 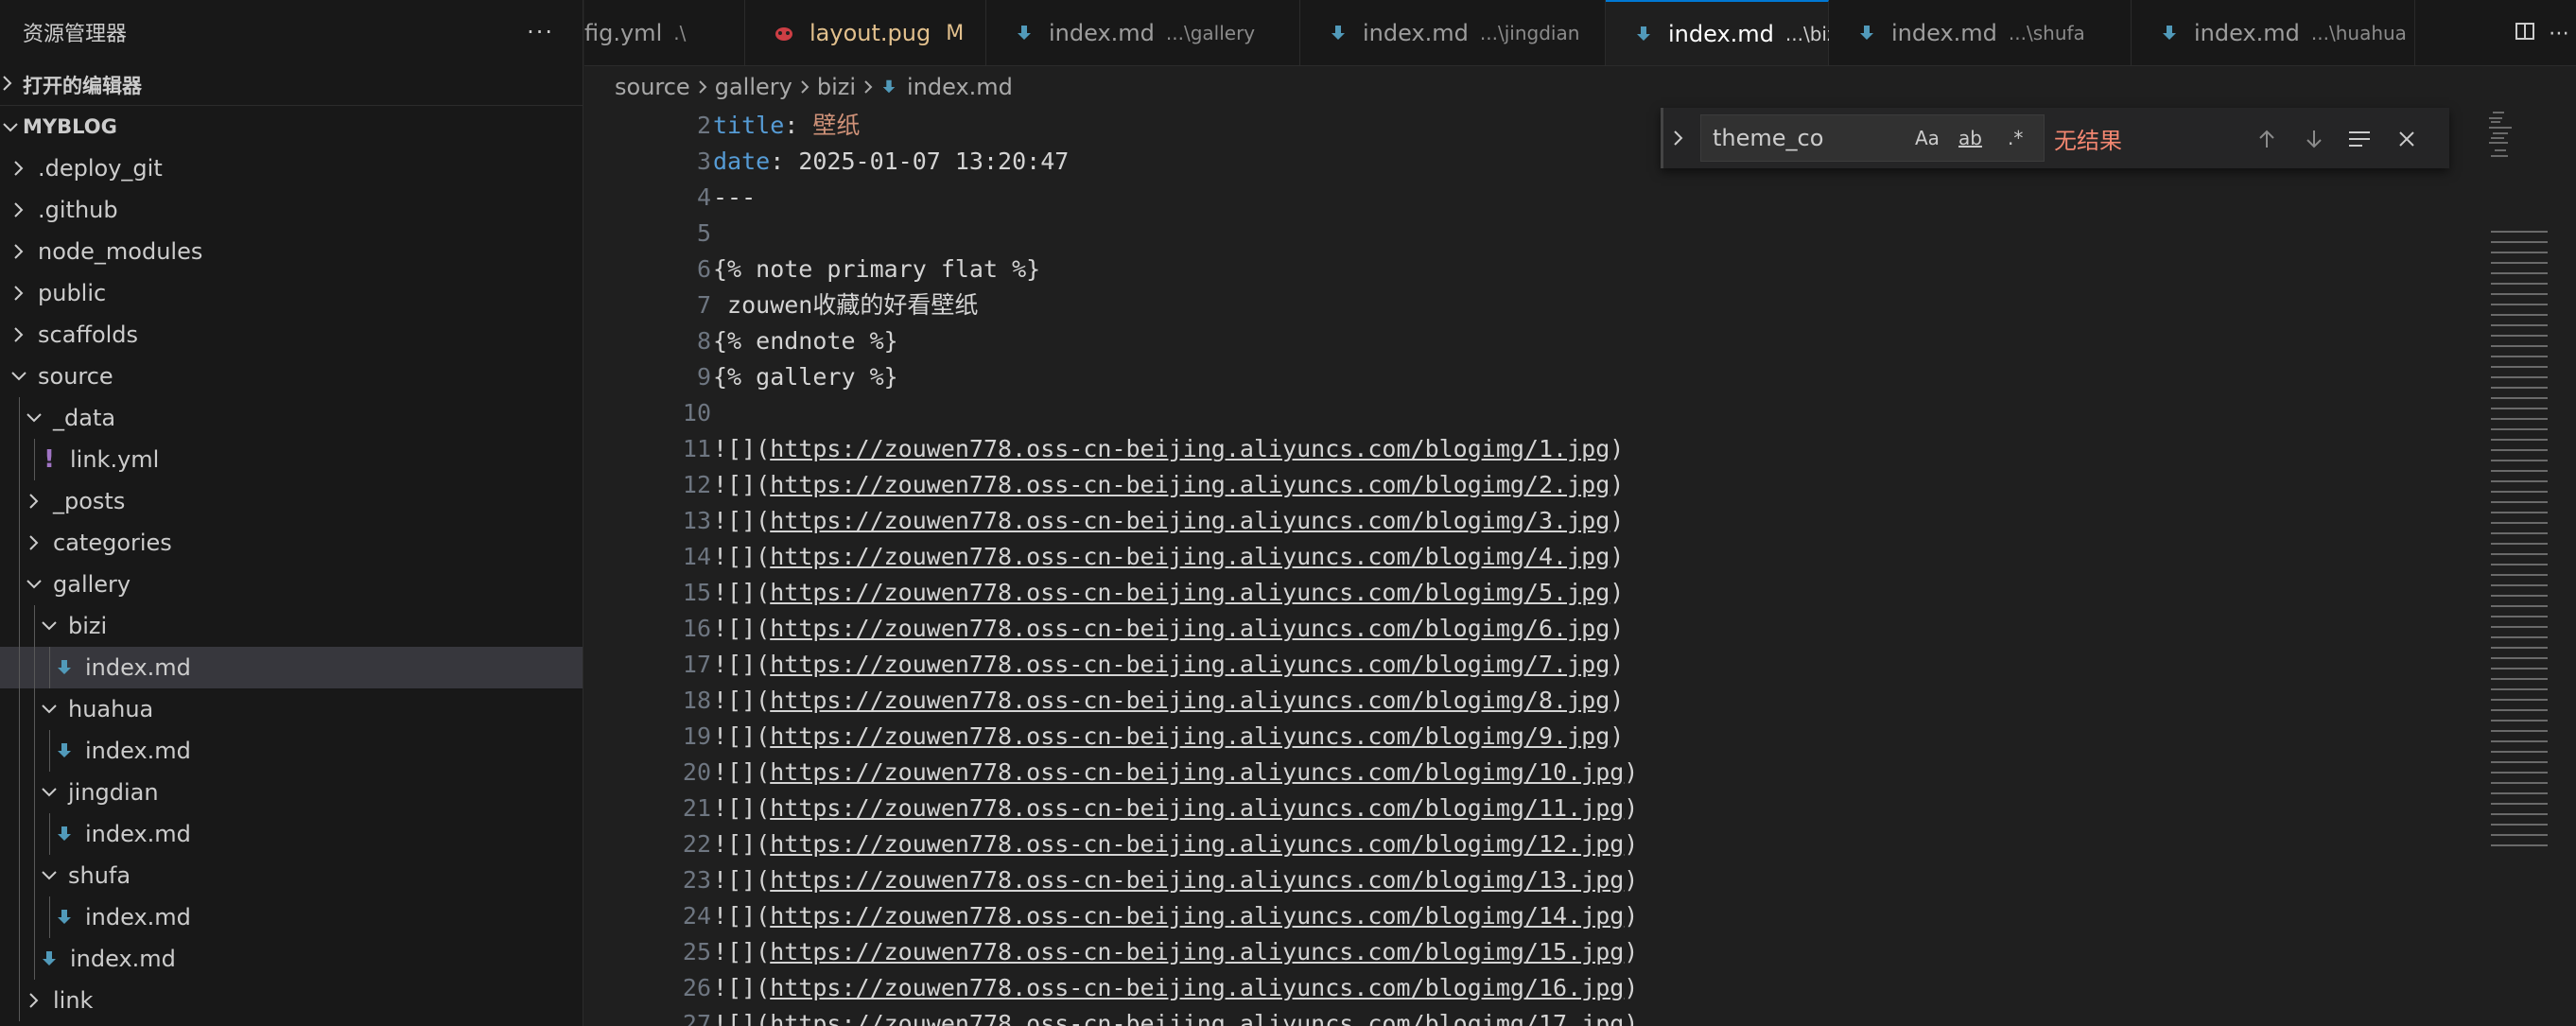 What do you see at coordinates (291, 335) in the screenshot?
I see `tree-folder: scaffolds` at bounding box center [291, 335].